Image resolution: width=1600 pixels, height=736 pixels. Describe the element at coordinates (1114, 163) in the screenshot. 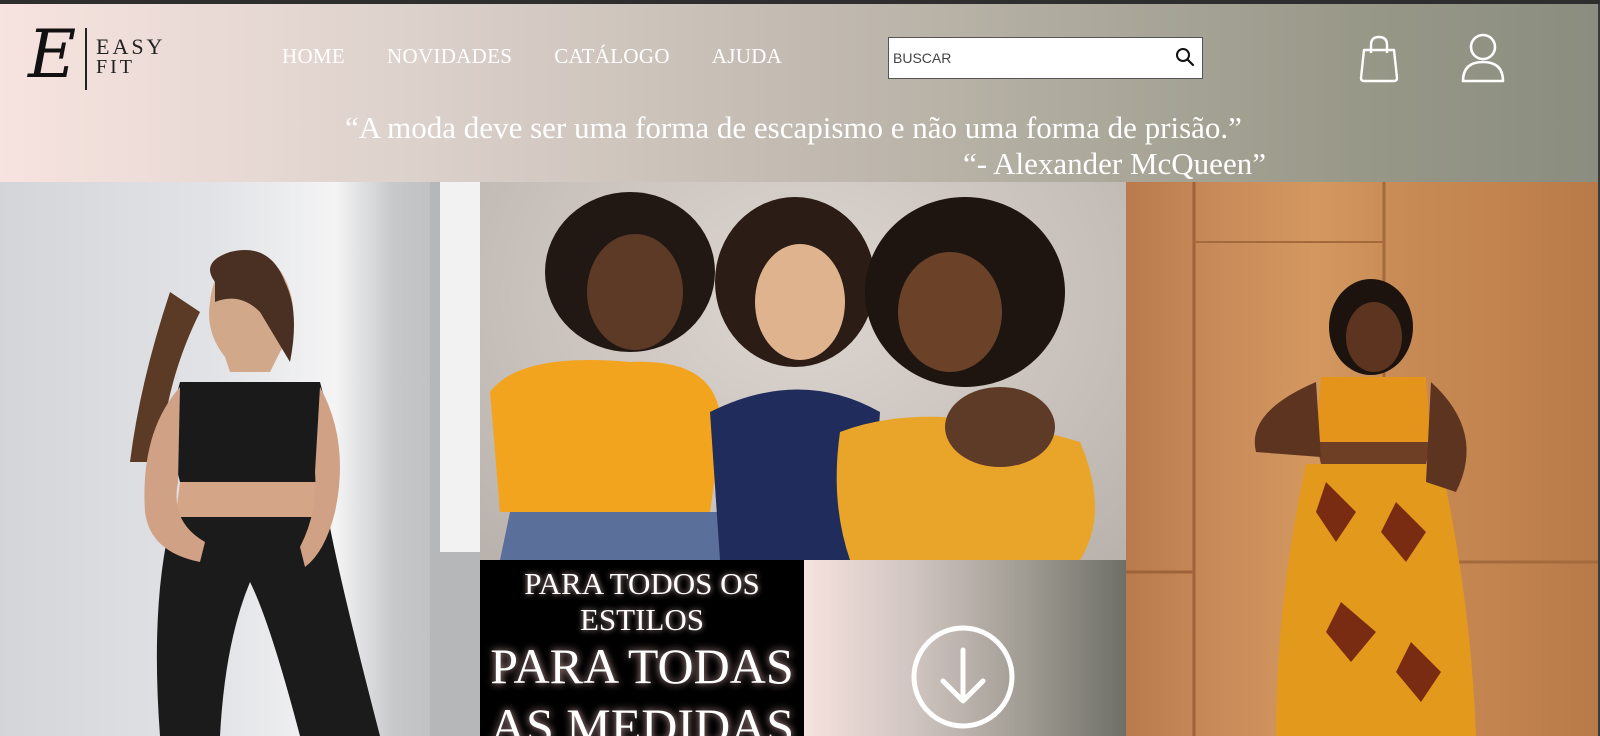

I see `quote-author: “- Alexander McQueen”` at that location.